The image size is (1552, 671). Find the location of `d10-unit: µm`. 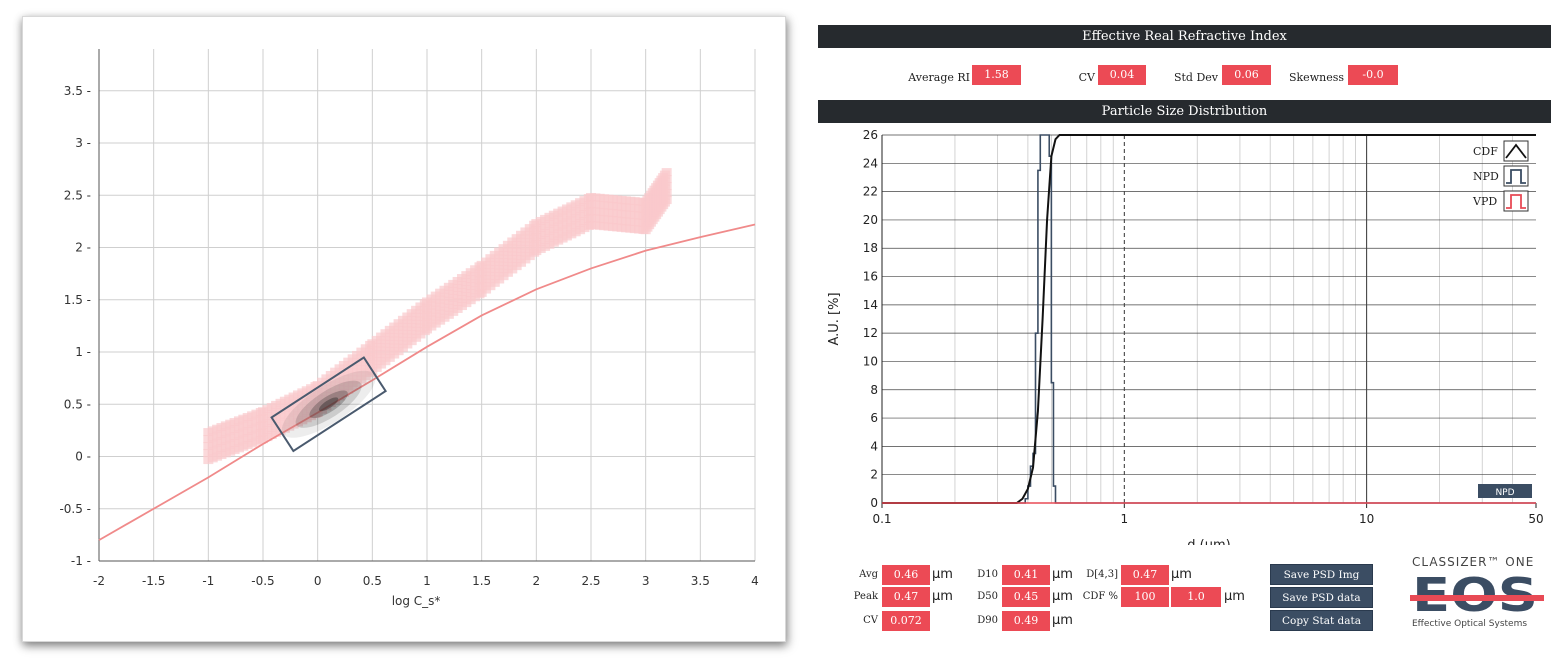

d10-unit: µm is located at coordinates (1062, 574).